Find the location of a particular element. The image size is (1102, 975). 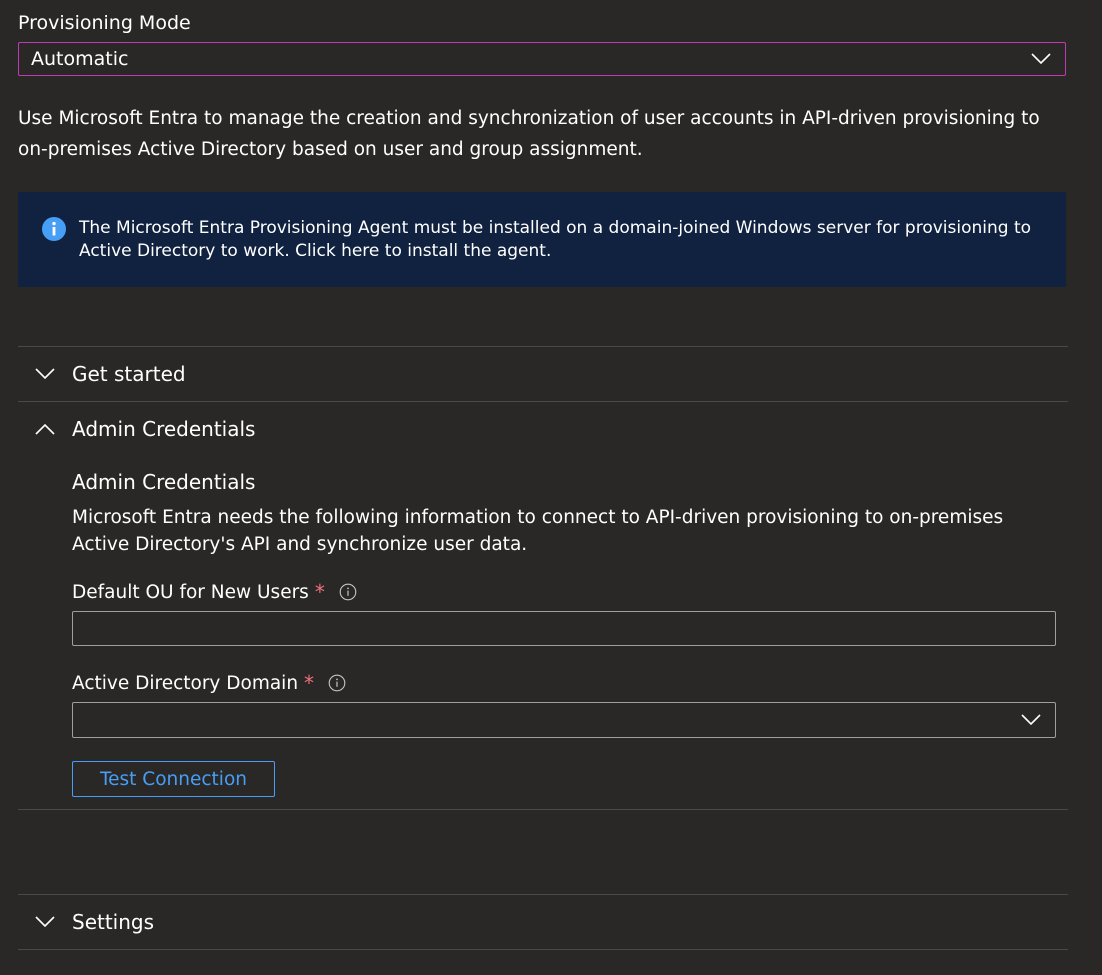

provisioning-mode-value: Automatic is located at coordinates (80, 59).